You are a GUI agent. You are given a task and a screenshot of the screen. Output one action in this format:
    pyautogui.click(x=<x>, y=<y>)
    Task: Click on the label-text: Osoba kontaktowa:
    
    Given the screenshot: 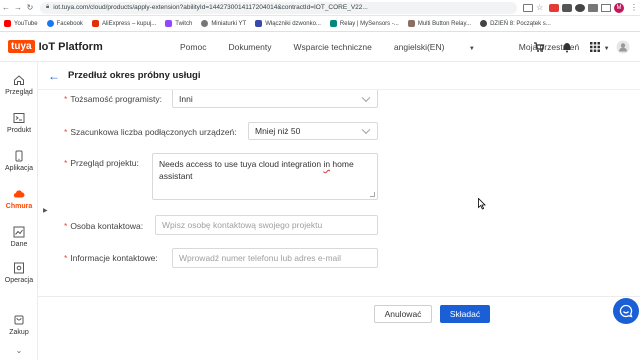 What is the action you would take?
    pyautogui.click(x=107, y=226)
    